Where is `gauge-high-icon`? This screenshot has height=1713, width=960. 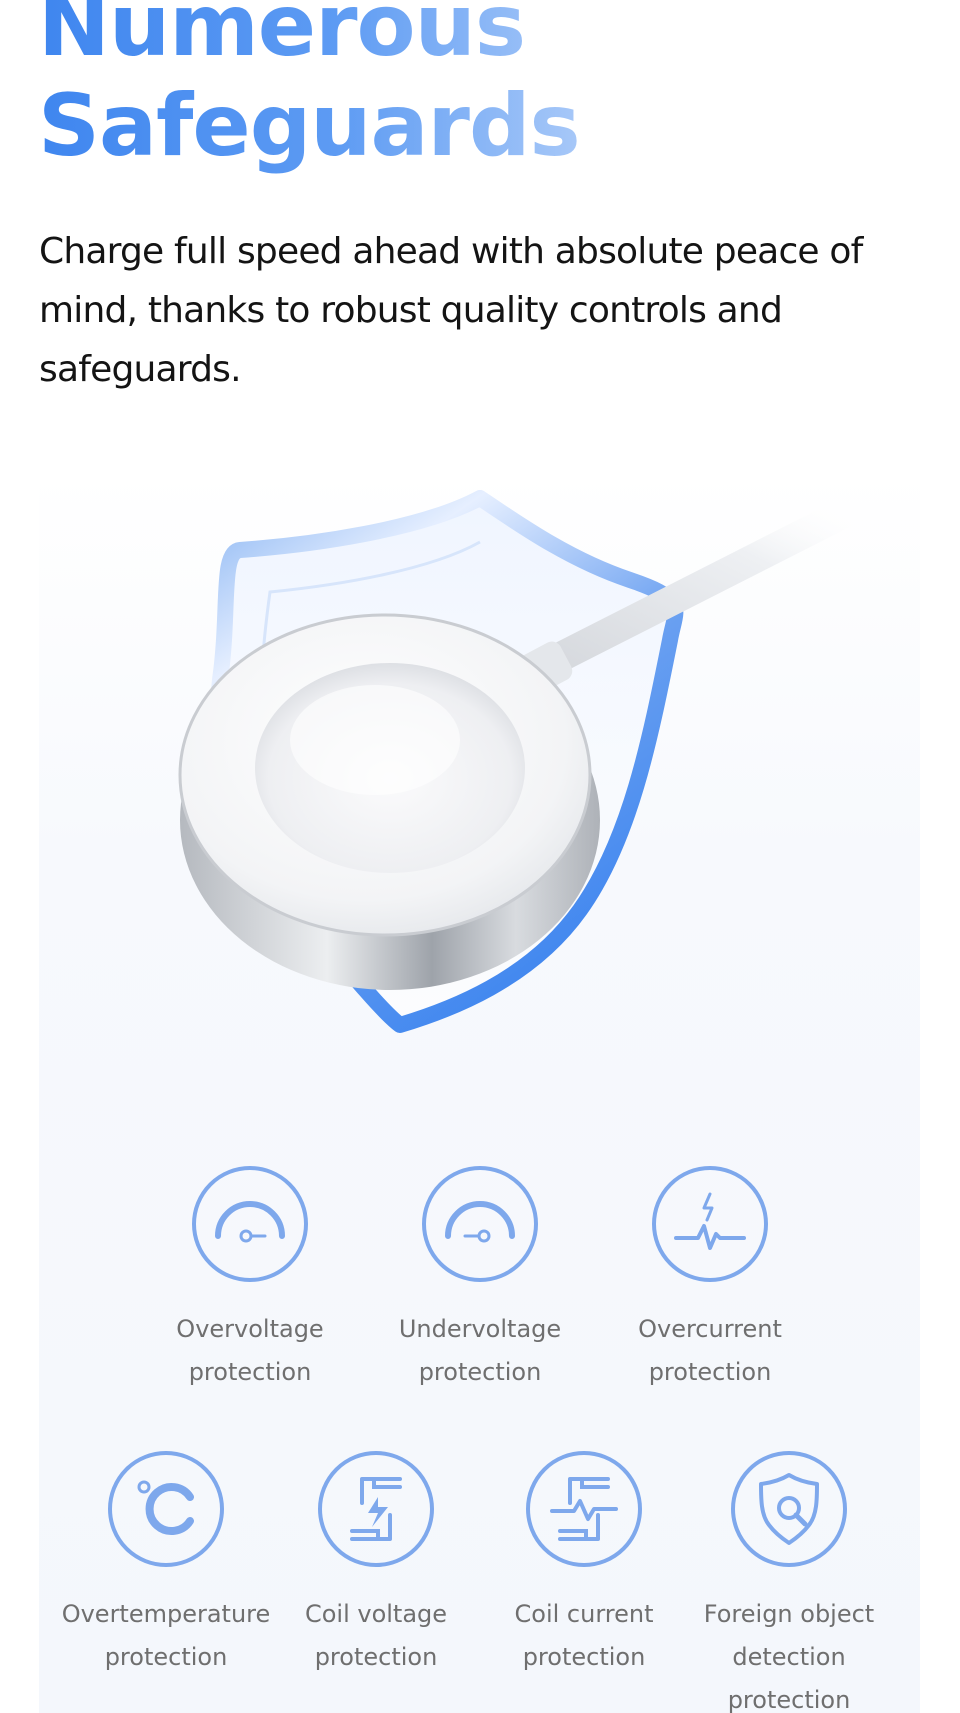
gauge-high-icon is located at coordinates (250, 1224).